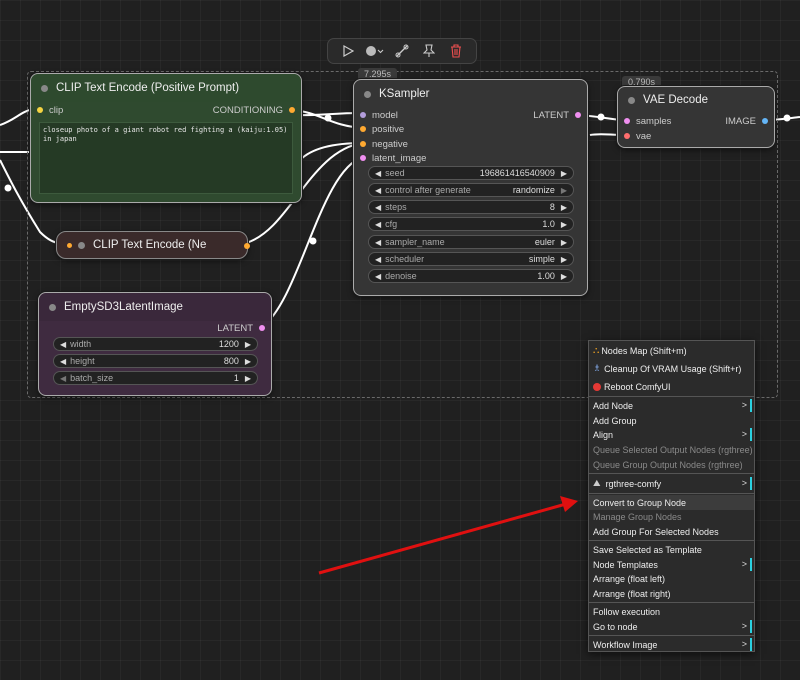 The height and width of the screenshot is (680, 800). I want to click on output-image: IMAGE, so click(746, 121).